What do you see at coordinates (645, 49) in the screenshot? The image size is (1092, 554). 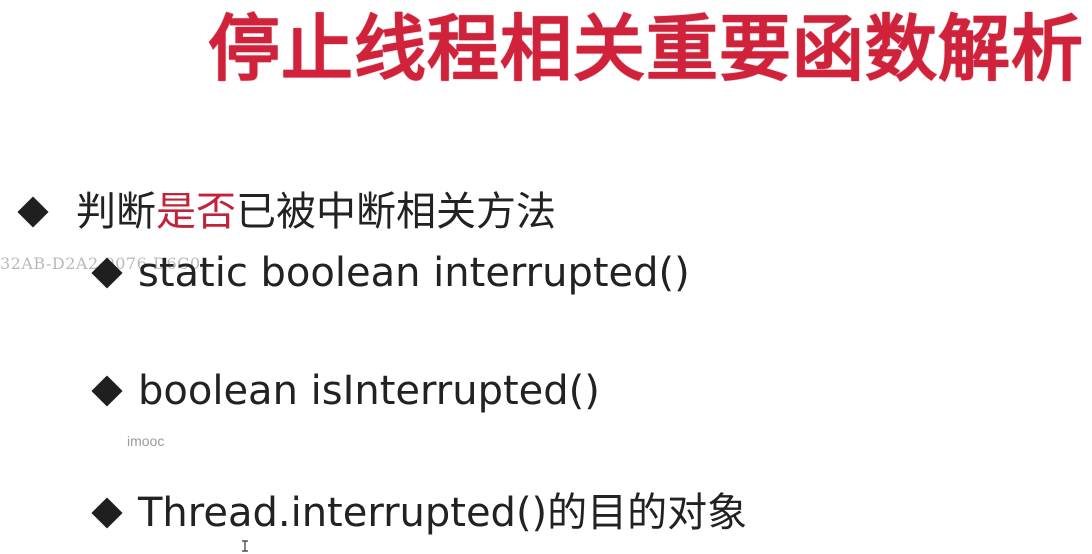 I see `slide-title: 停止线程相关重要函数解析` at bounding box center [645, 49].